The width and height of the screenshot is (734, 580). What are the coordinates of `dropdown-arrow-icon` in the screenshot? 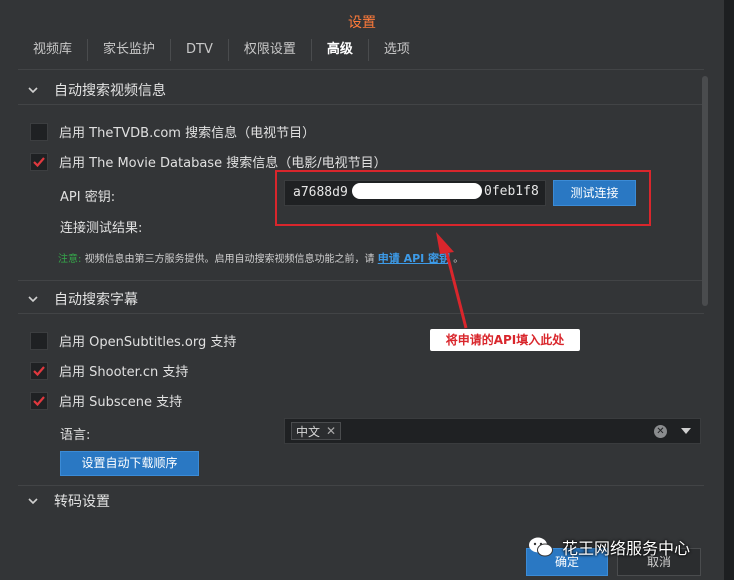 It's located at (686, 431).